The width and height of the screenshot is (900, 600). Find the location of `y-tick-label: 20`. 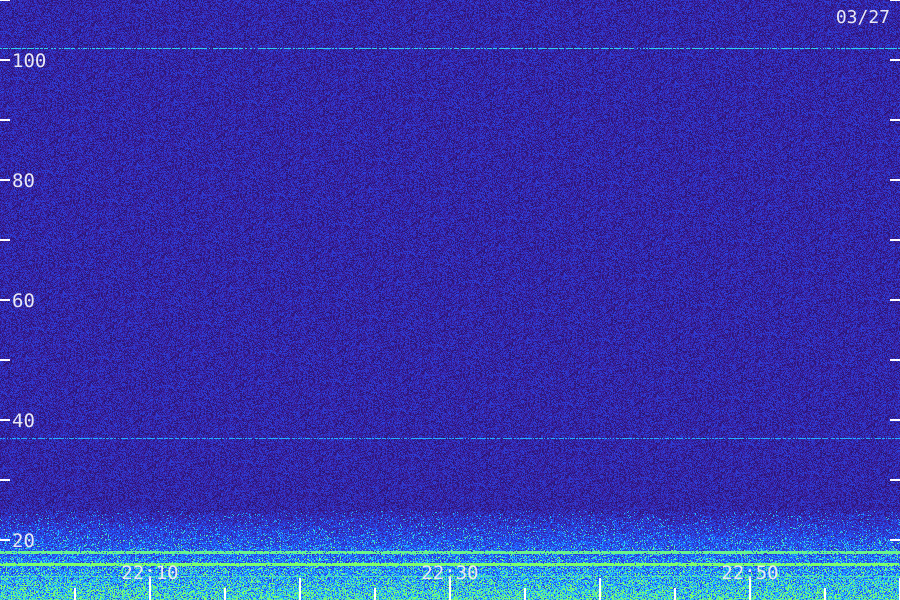

y-tick-label: 20 is located at coordinates (23, 541).